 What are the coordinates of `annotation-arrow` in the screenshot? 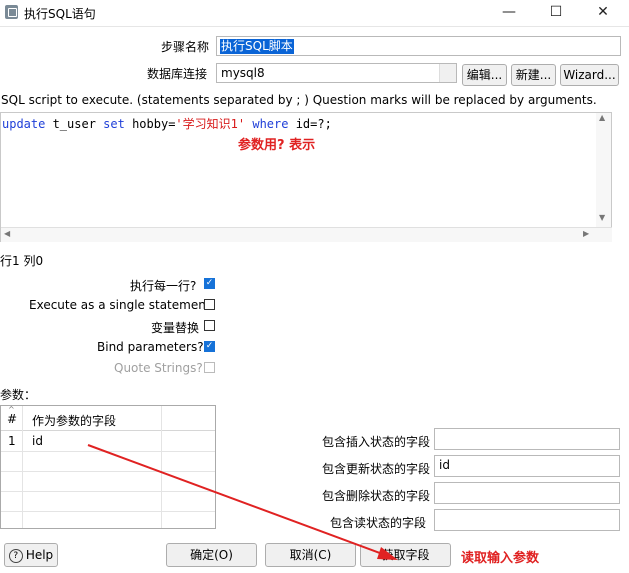 It's located at (242, 502).